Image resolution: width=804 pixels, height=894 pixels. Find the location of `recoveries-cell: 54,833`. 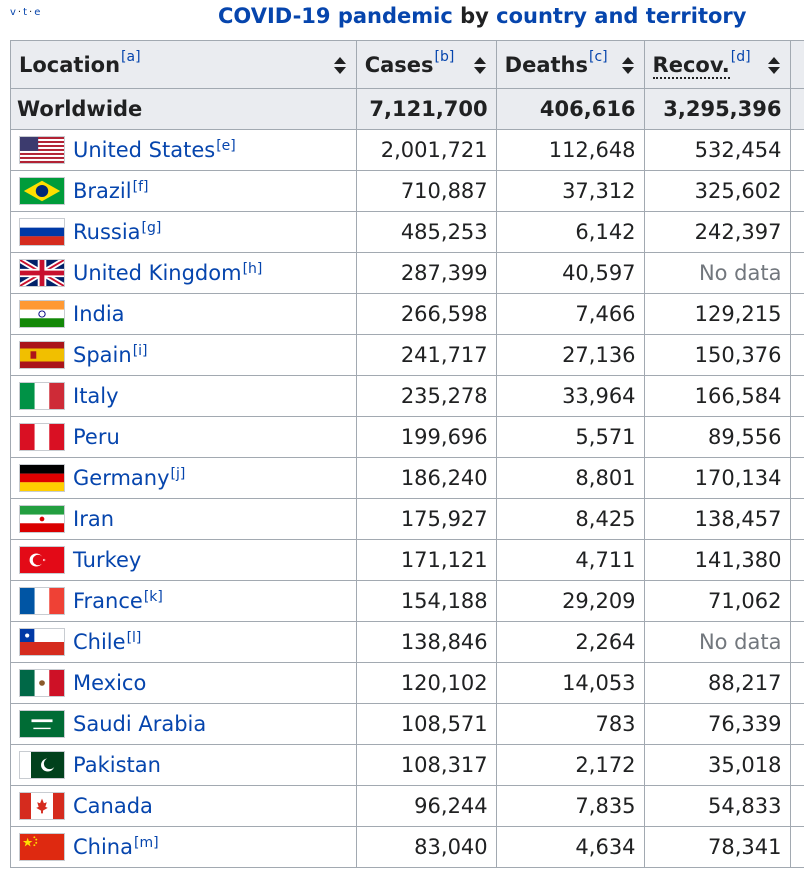

recoveries-cell: 54,833 is located at coordinates (717, 806).